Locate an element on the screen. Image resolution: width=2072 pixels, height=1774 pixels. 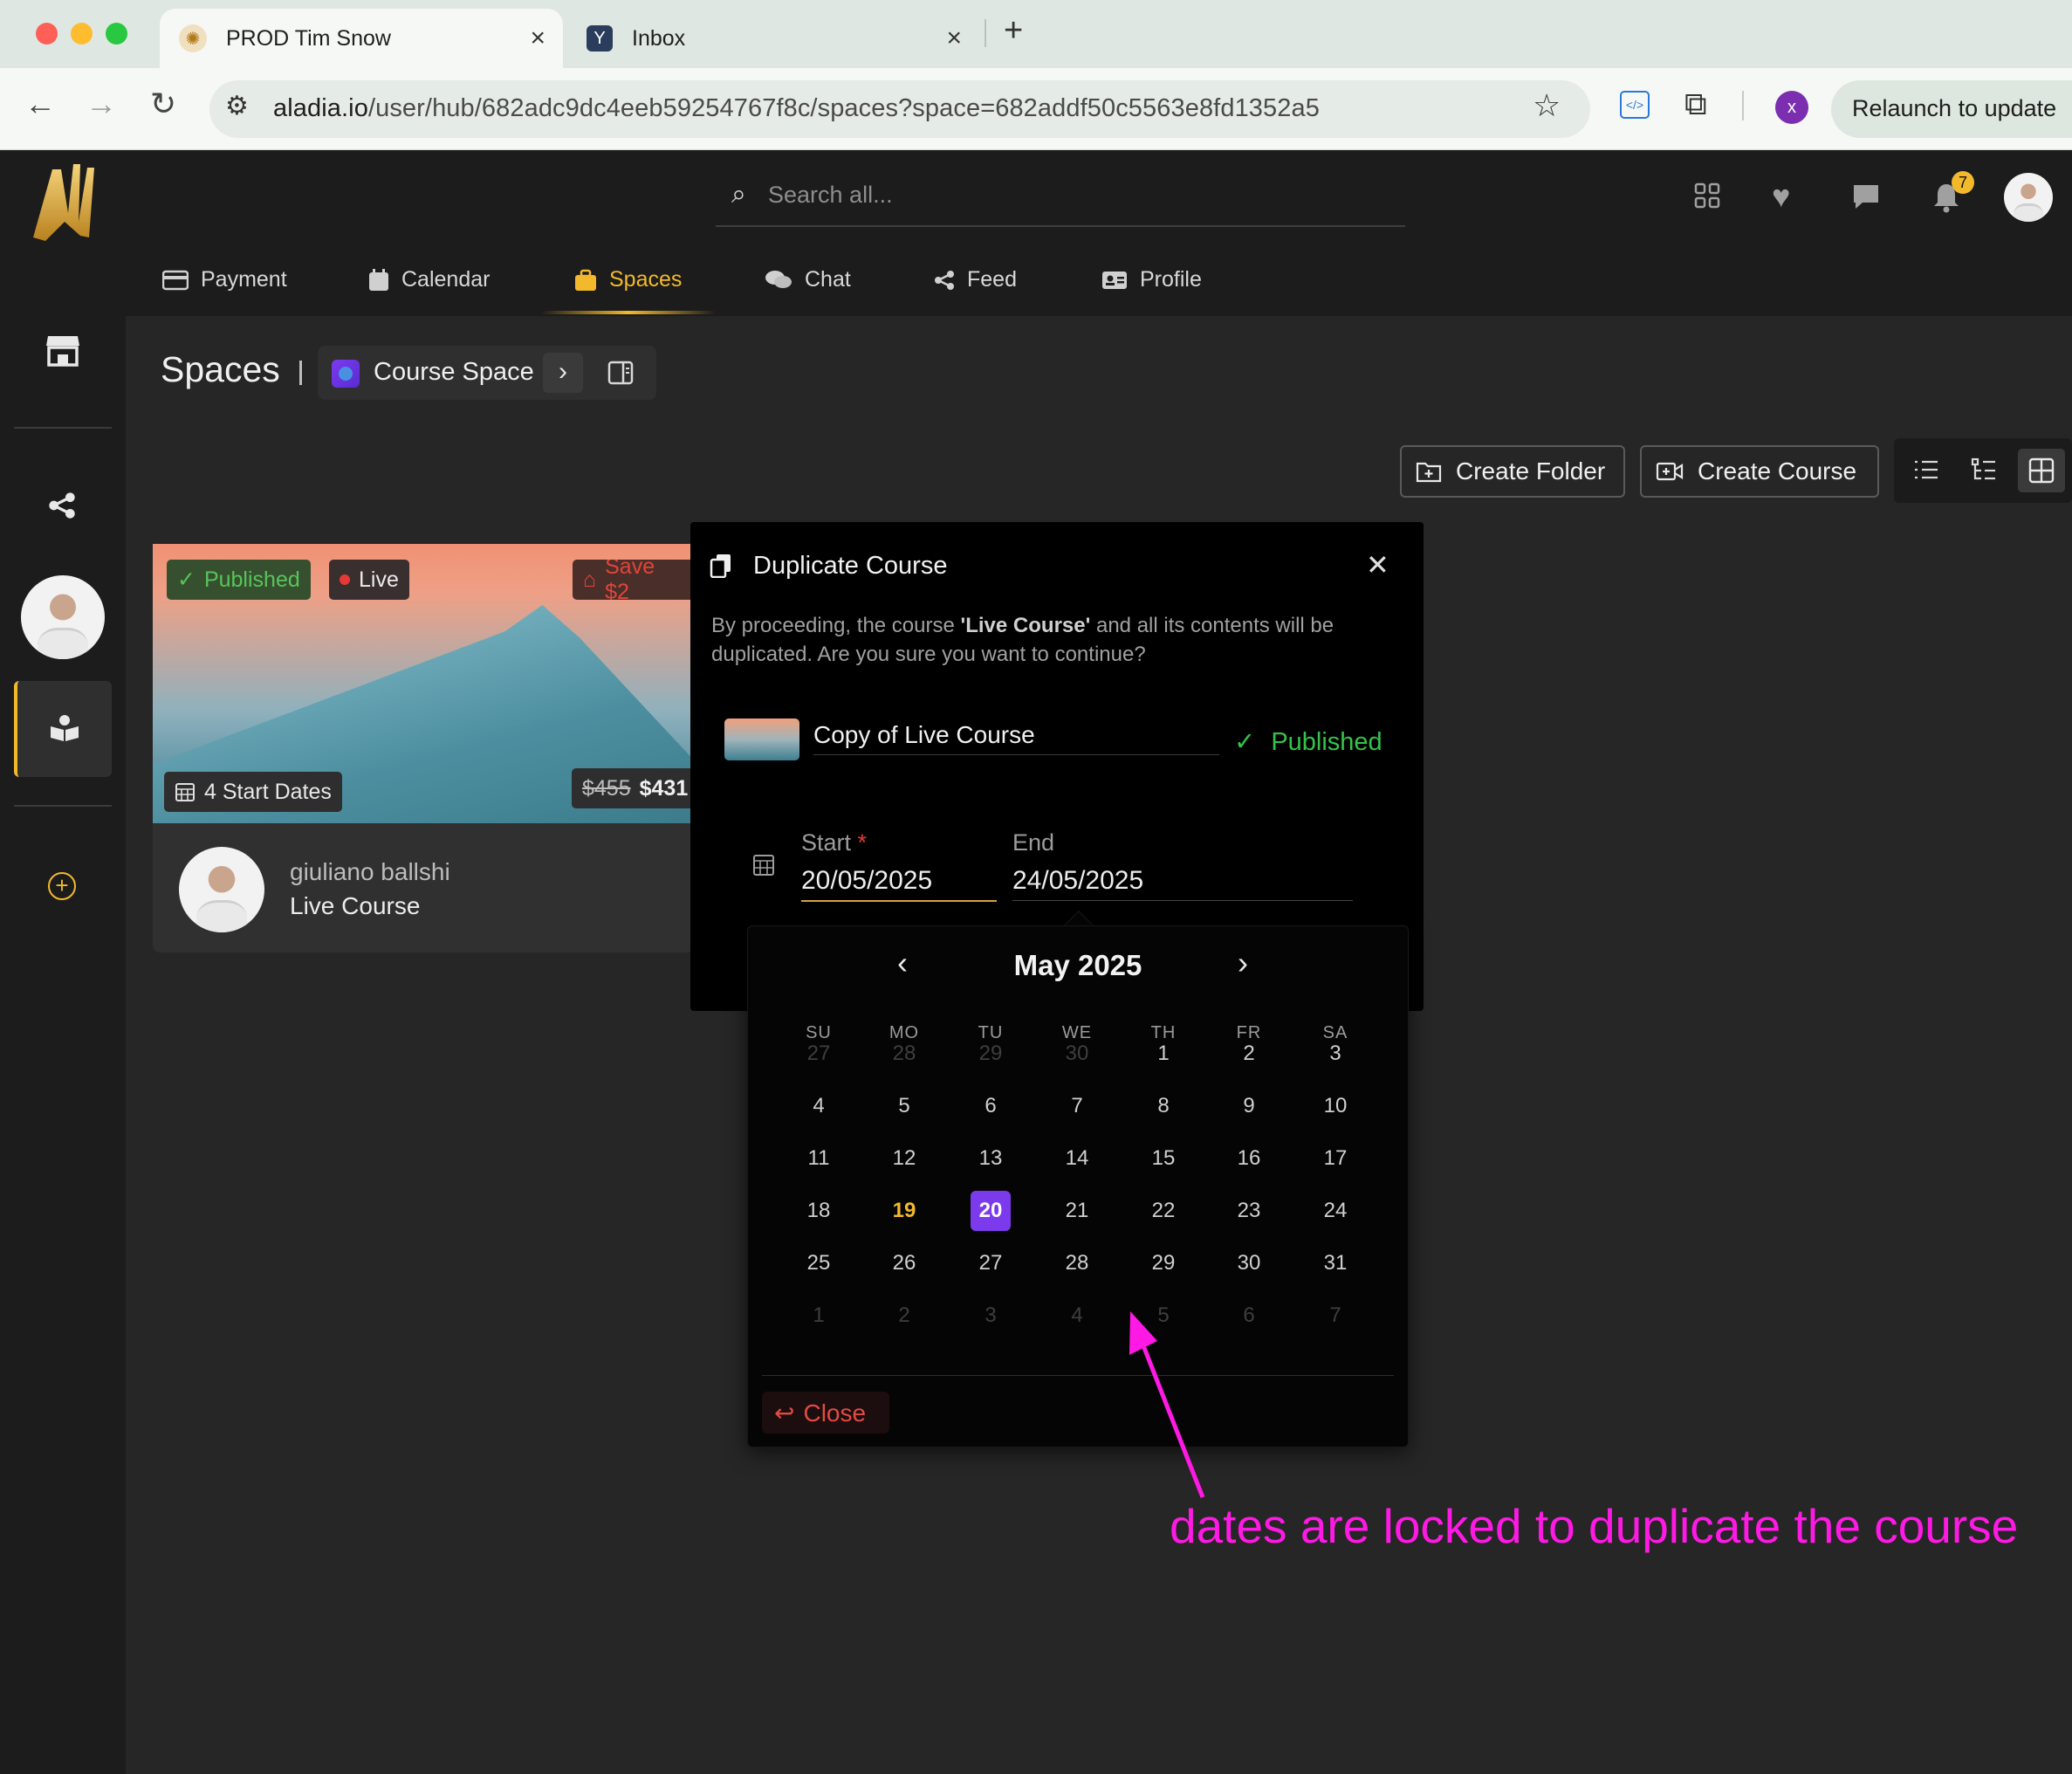
site-settings-icon: ⚙ is located at coordinates (237, 106).